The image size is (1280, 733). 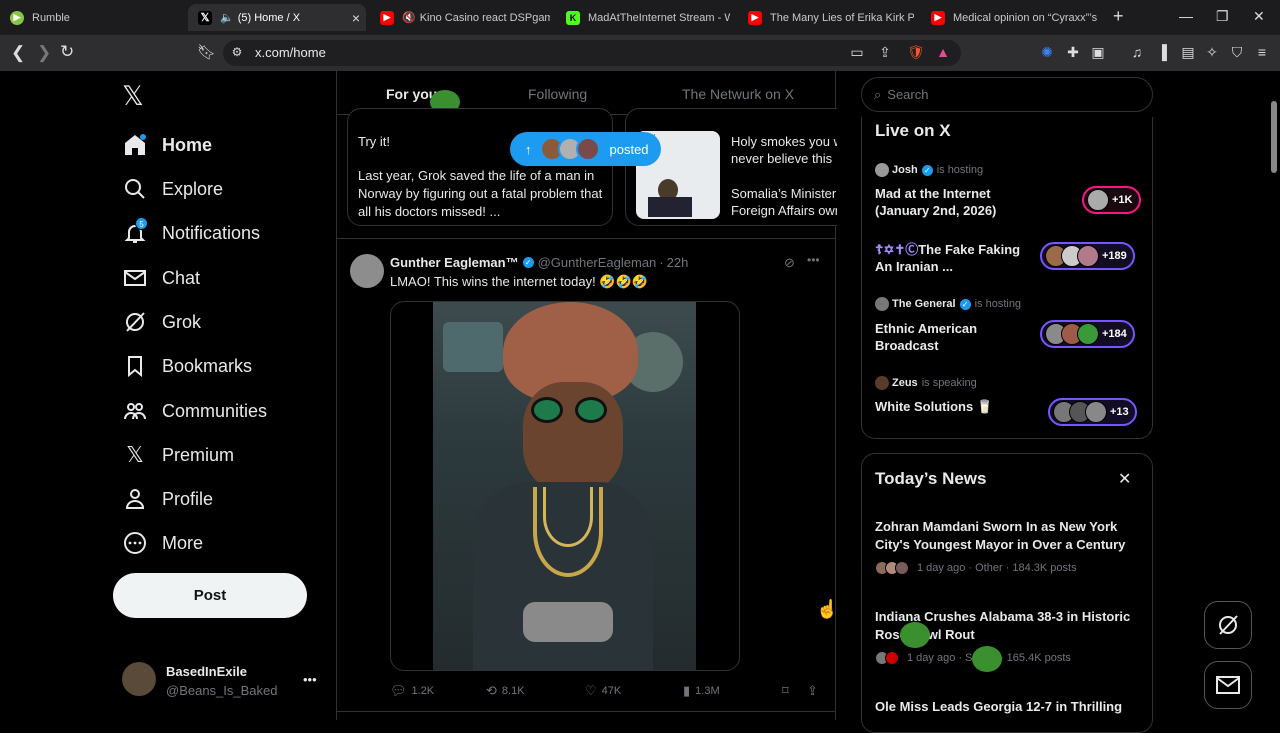 What do you see at coordinates (1124, 479) in the screenshot?
I see `close-icon: ✕` at bounding box center [1124, 479].